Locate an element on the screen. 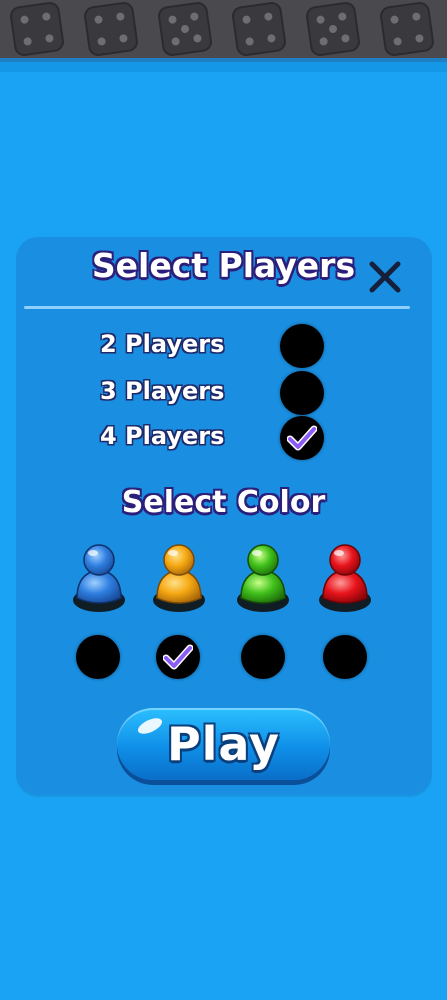 The width and height of the screenshot is (447, 1000). green-pawn-icon is located at coordinates (263, 576).